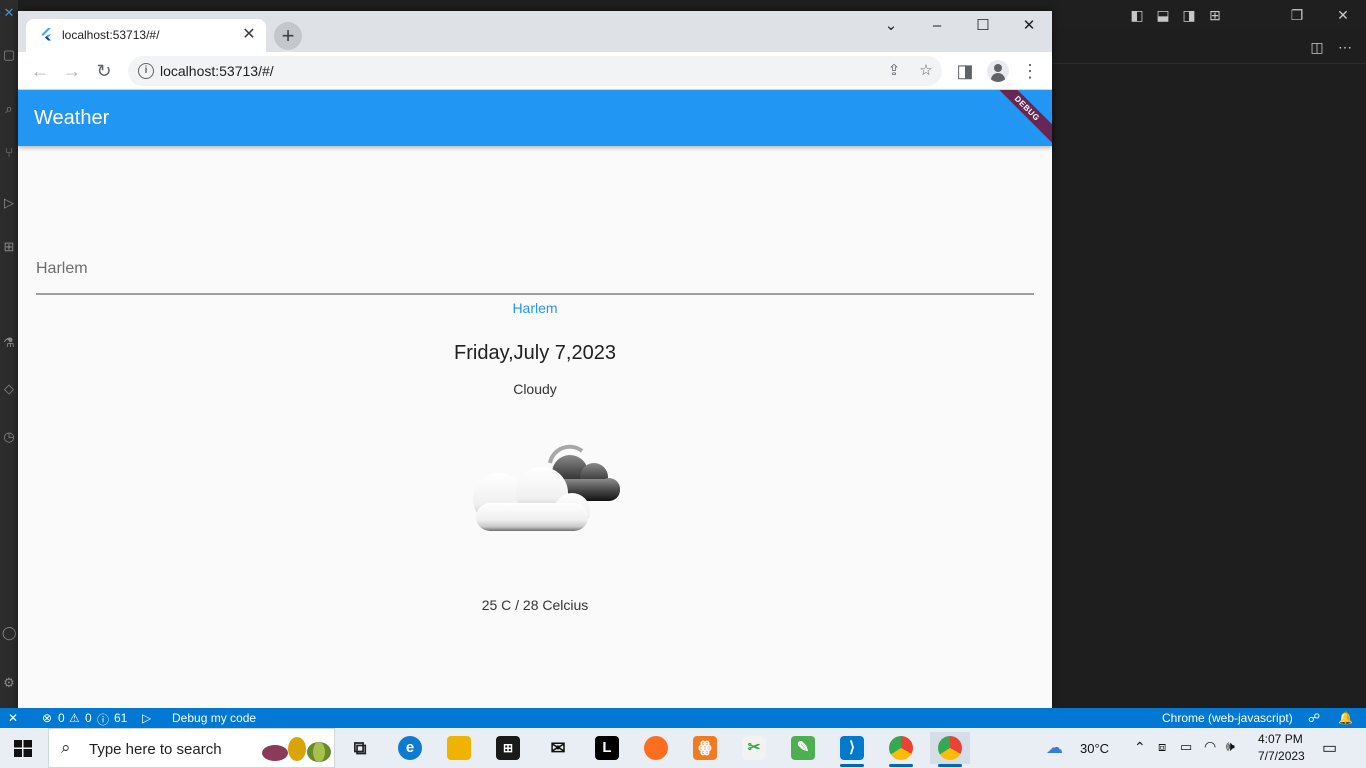  I want to click on xampp-icon: ꙮ, so click(705, 748).